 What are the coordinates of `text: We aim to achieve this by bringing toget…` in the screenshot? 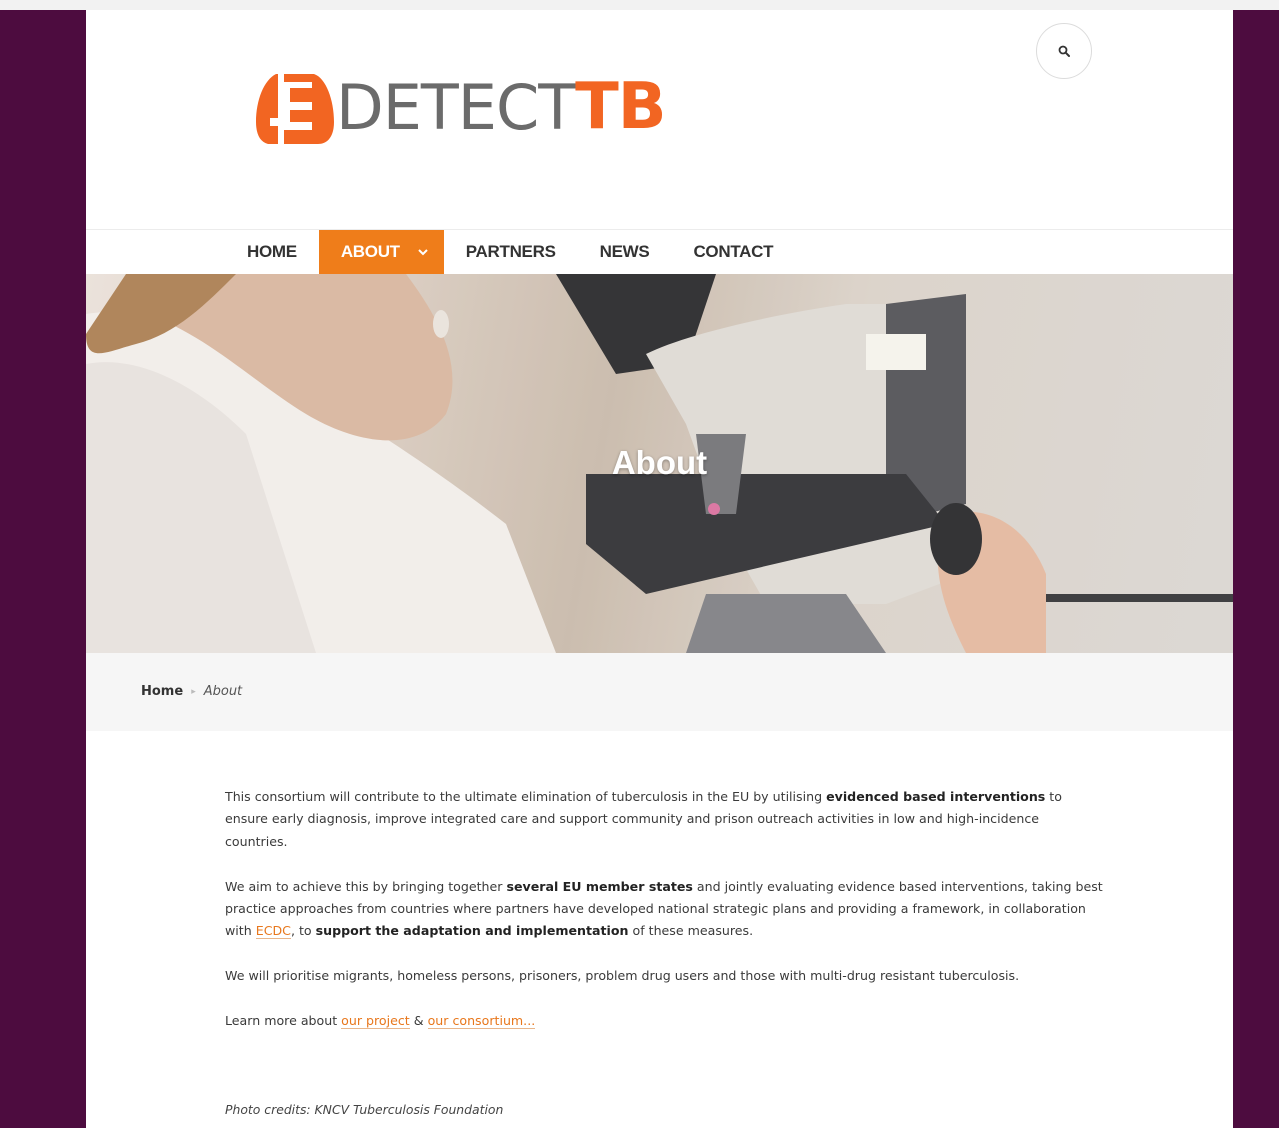 It's located at (366, 886).